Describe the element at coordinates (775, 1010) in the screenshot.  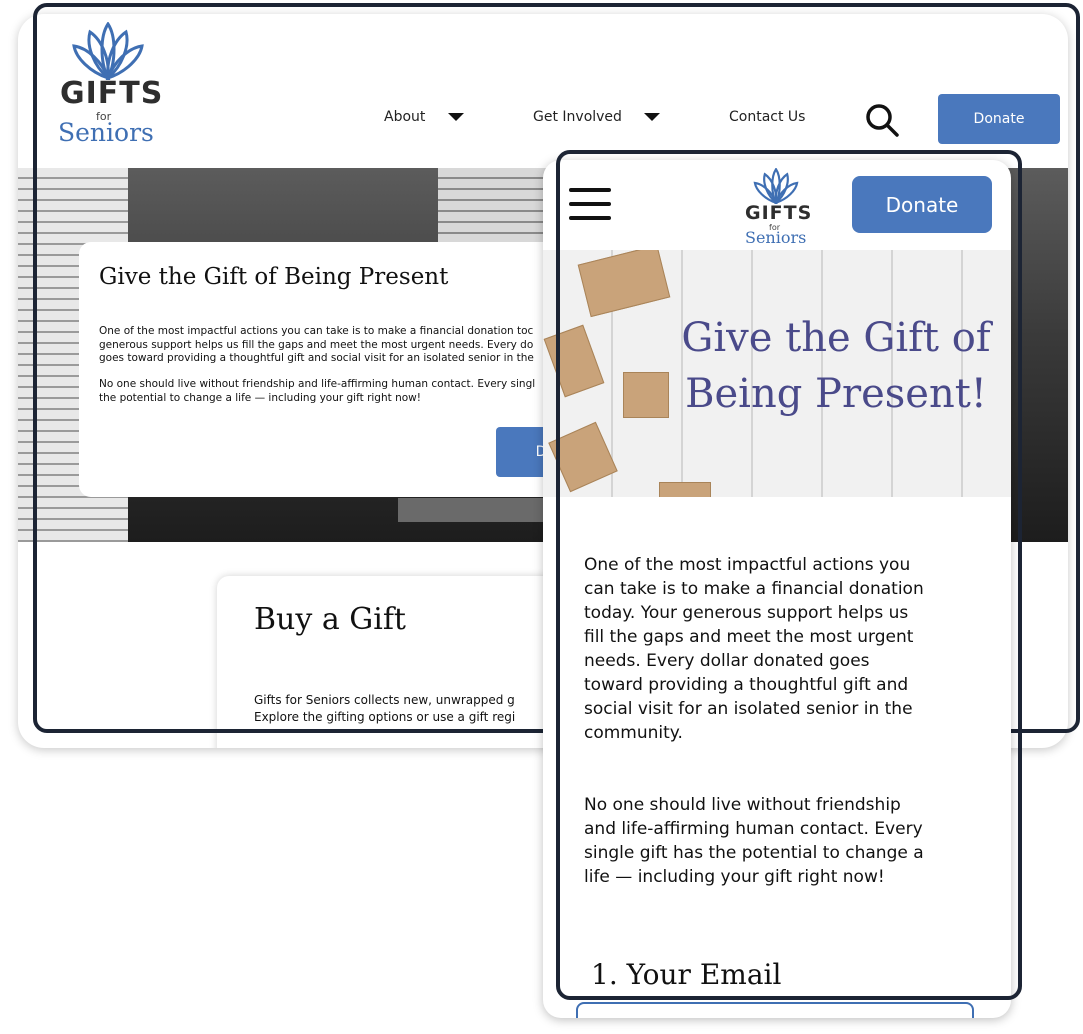
I see `email-input` at that location.